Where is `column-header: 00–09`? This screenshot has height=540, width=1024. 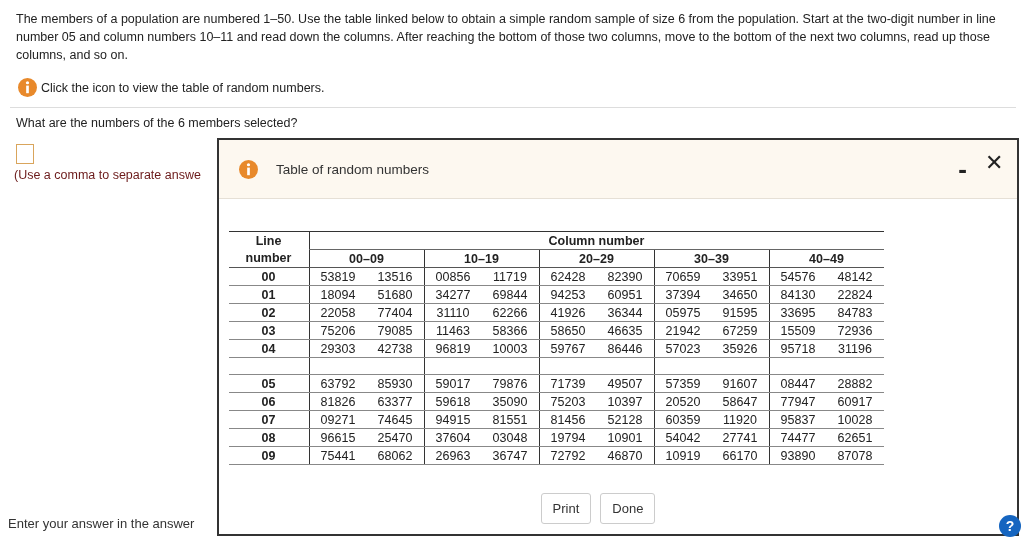 column-header: 00–09 is located at coordinates (366, 258).